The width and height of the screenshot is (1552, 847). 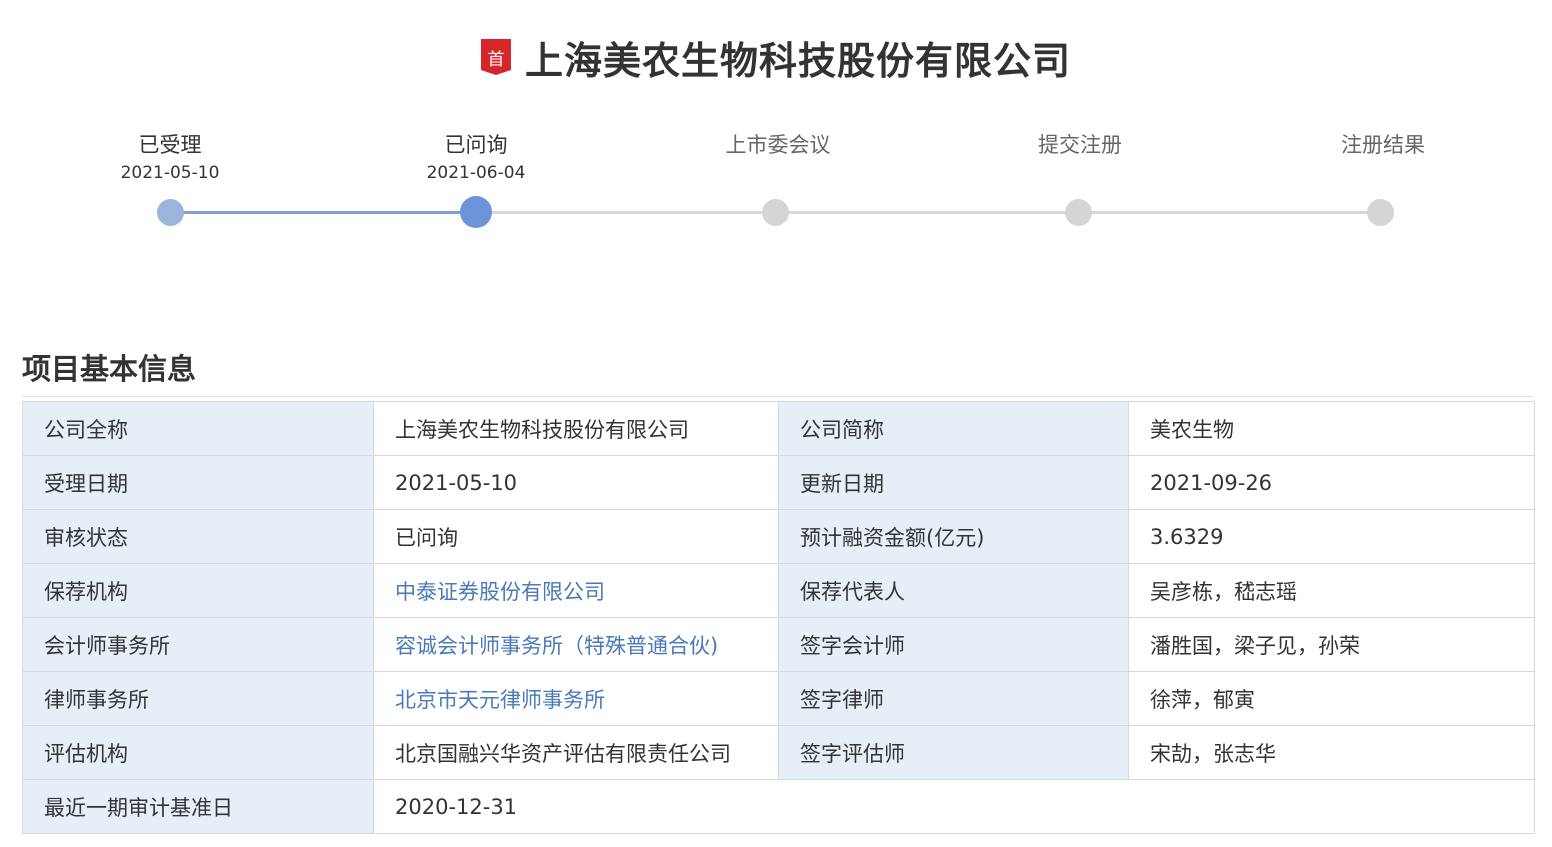 I want to click on timeline-dot-inquired, so click(x=476, y=212).